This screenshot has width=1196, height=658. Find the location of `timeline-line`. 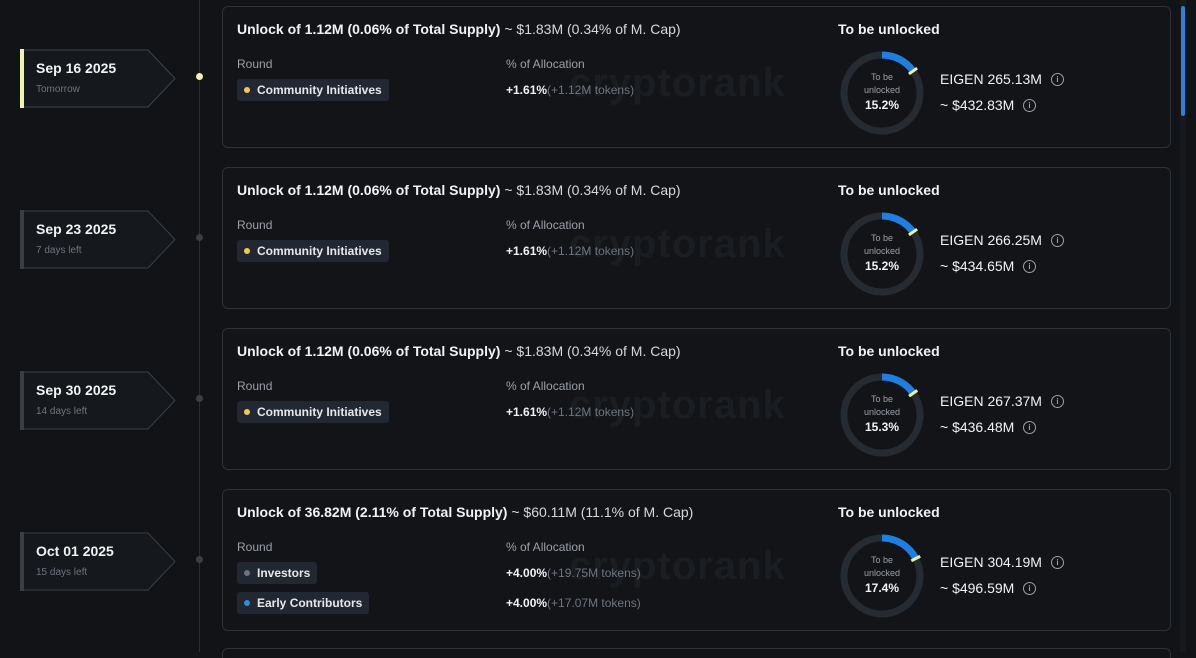

timeline-line is located at coordinates (199, 326).